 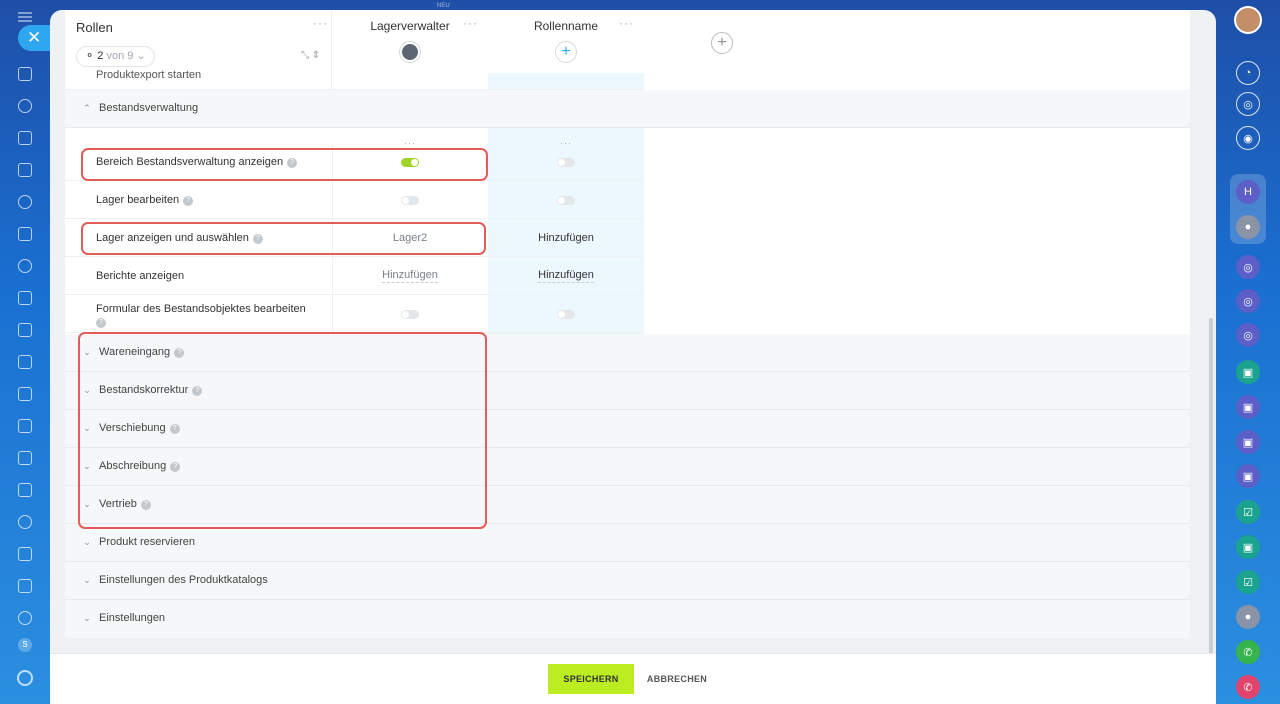 I want to click on group-avatar-icon: ●, so click(x=1248, y=617).